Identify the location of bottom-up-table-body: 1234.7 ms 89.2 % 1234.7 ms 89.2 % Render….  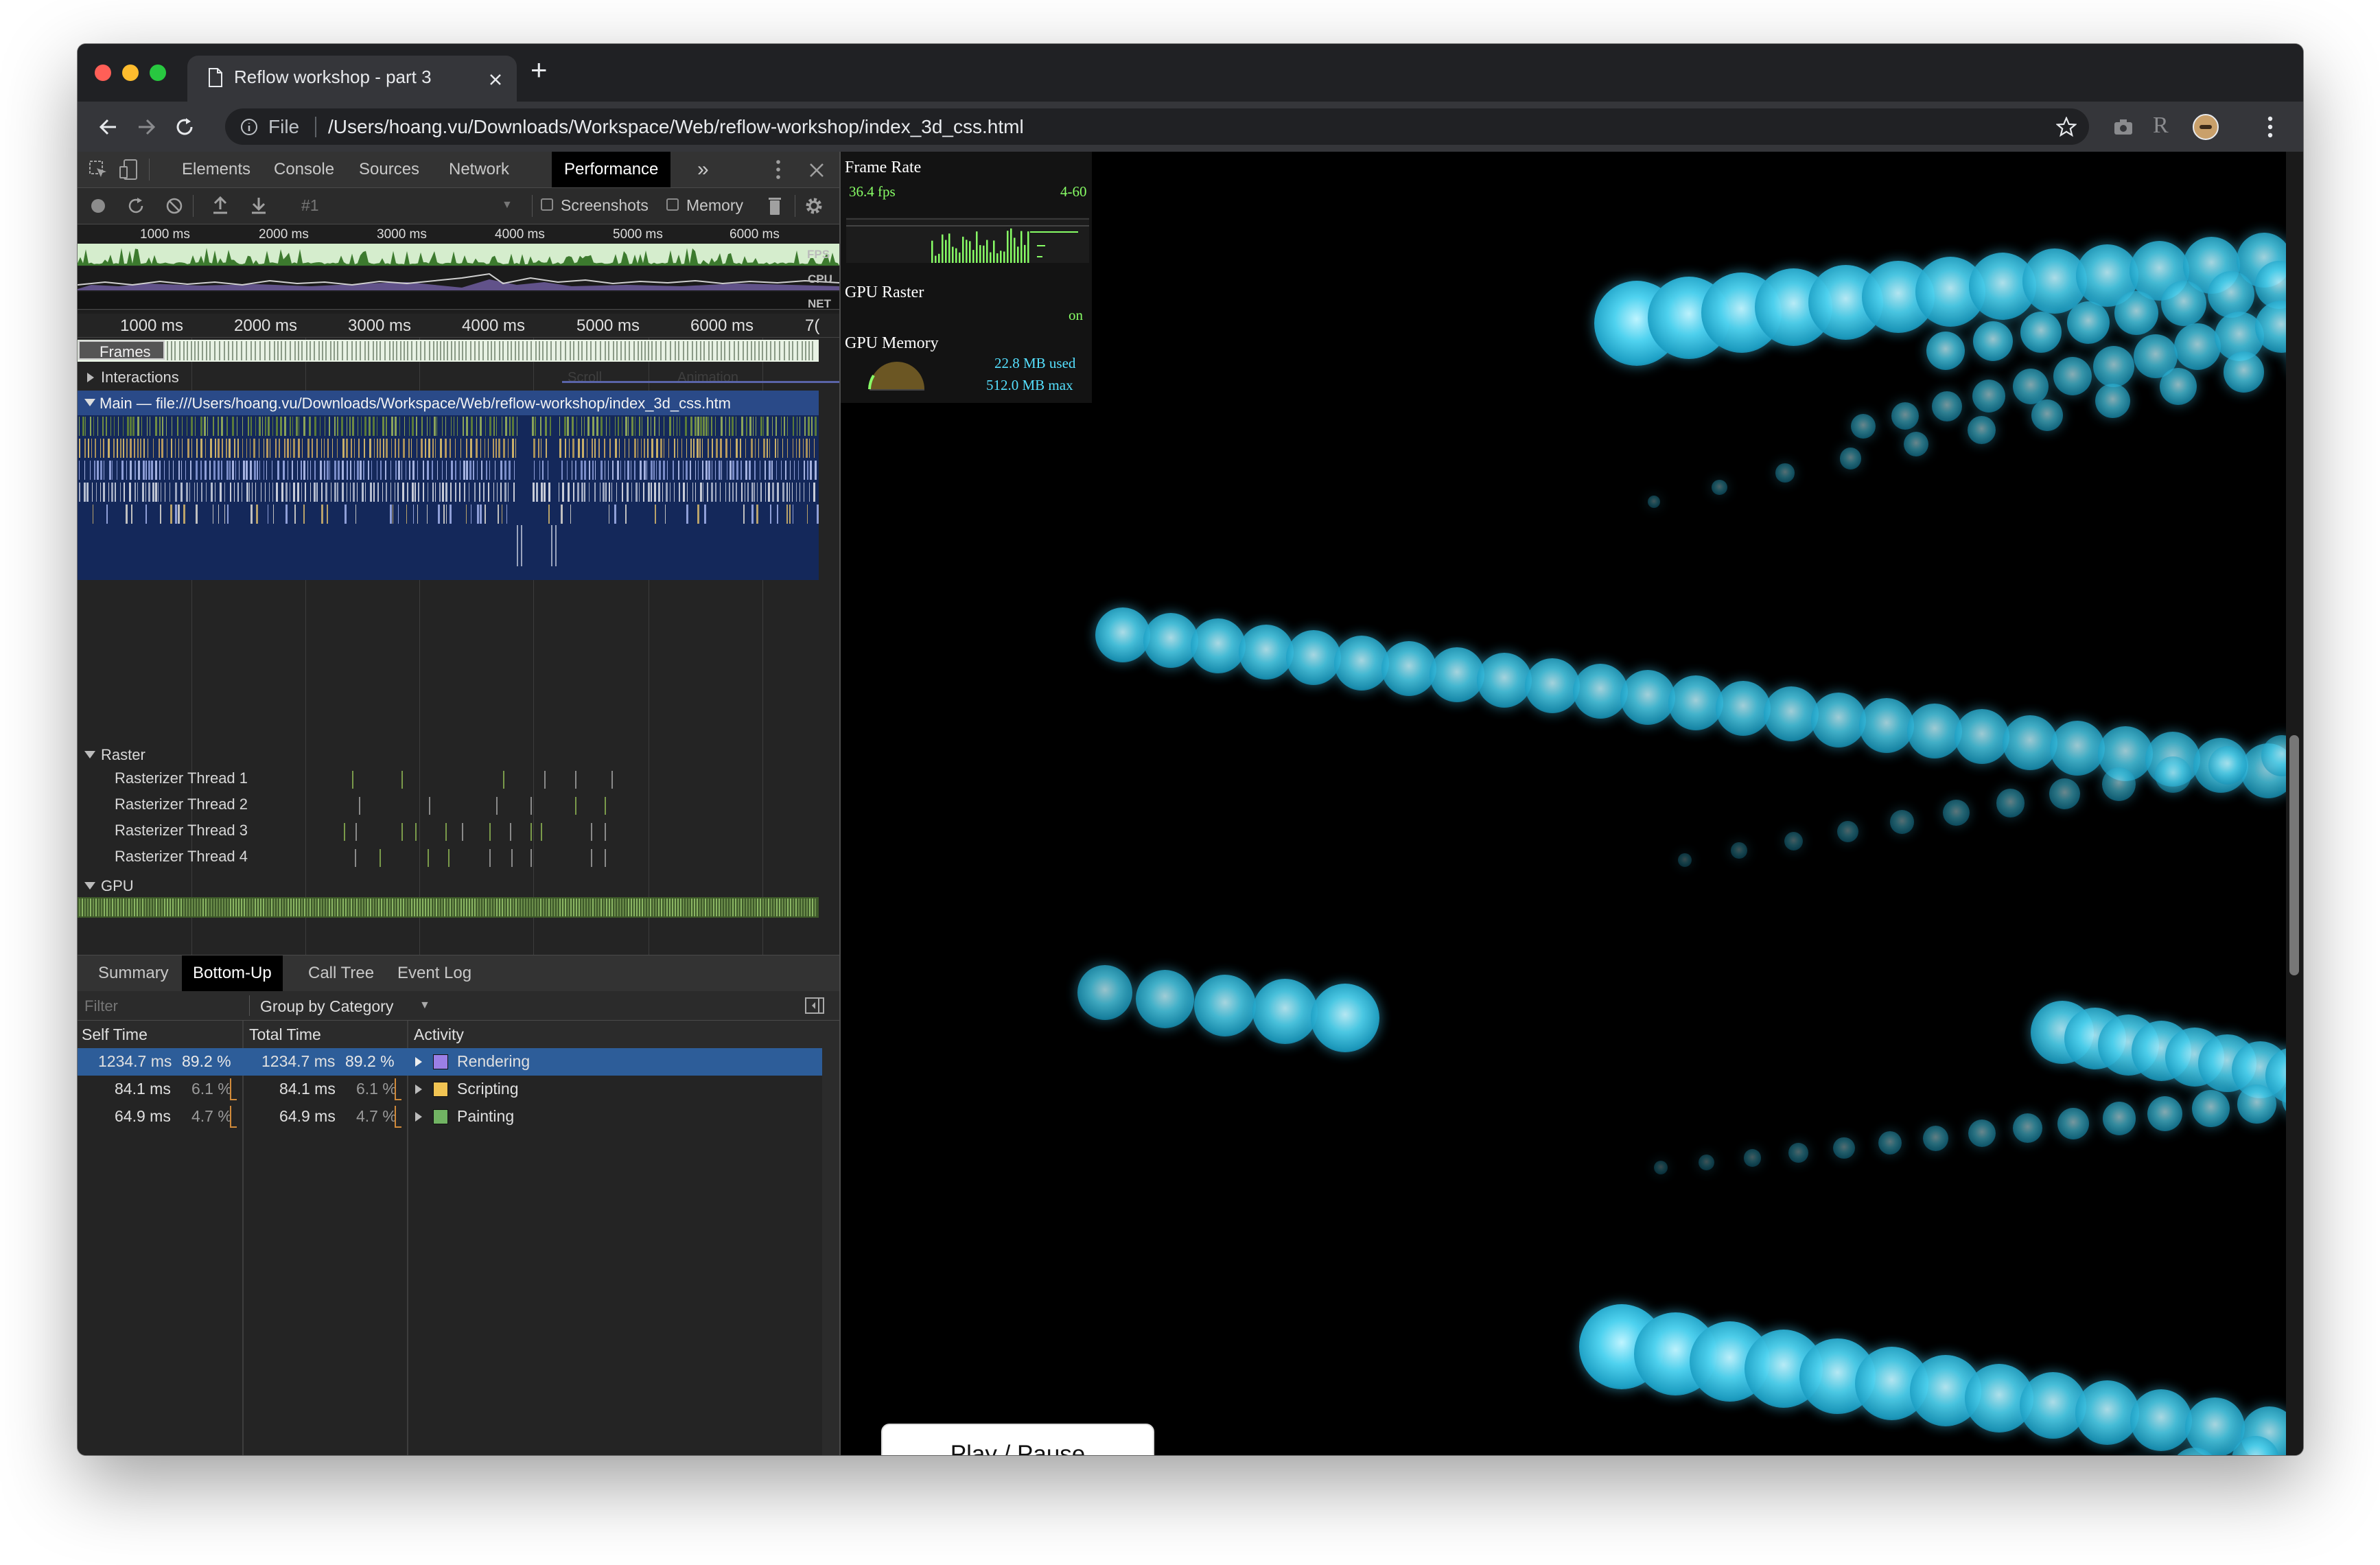
(458, 1116).